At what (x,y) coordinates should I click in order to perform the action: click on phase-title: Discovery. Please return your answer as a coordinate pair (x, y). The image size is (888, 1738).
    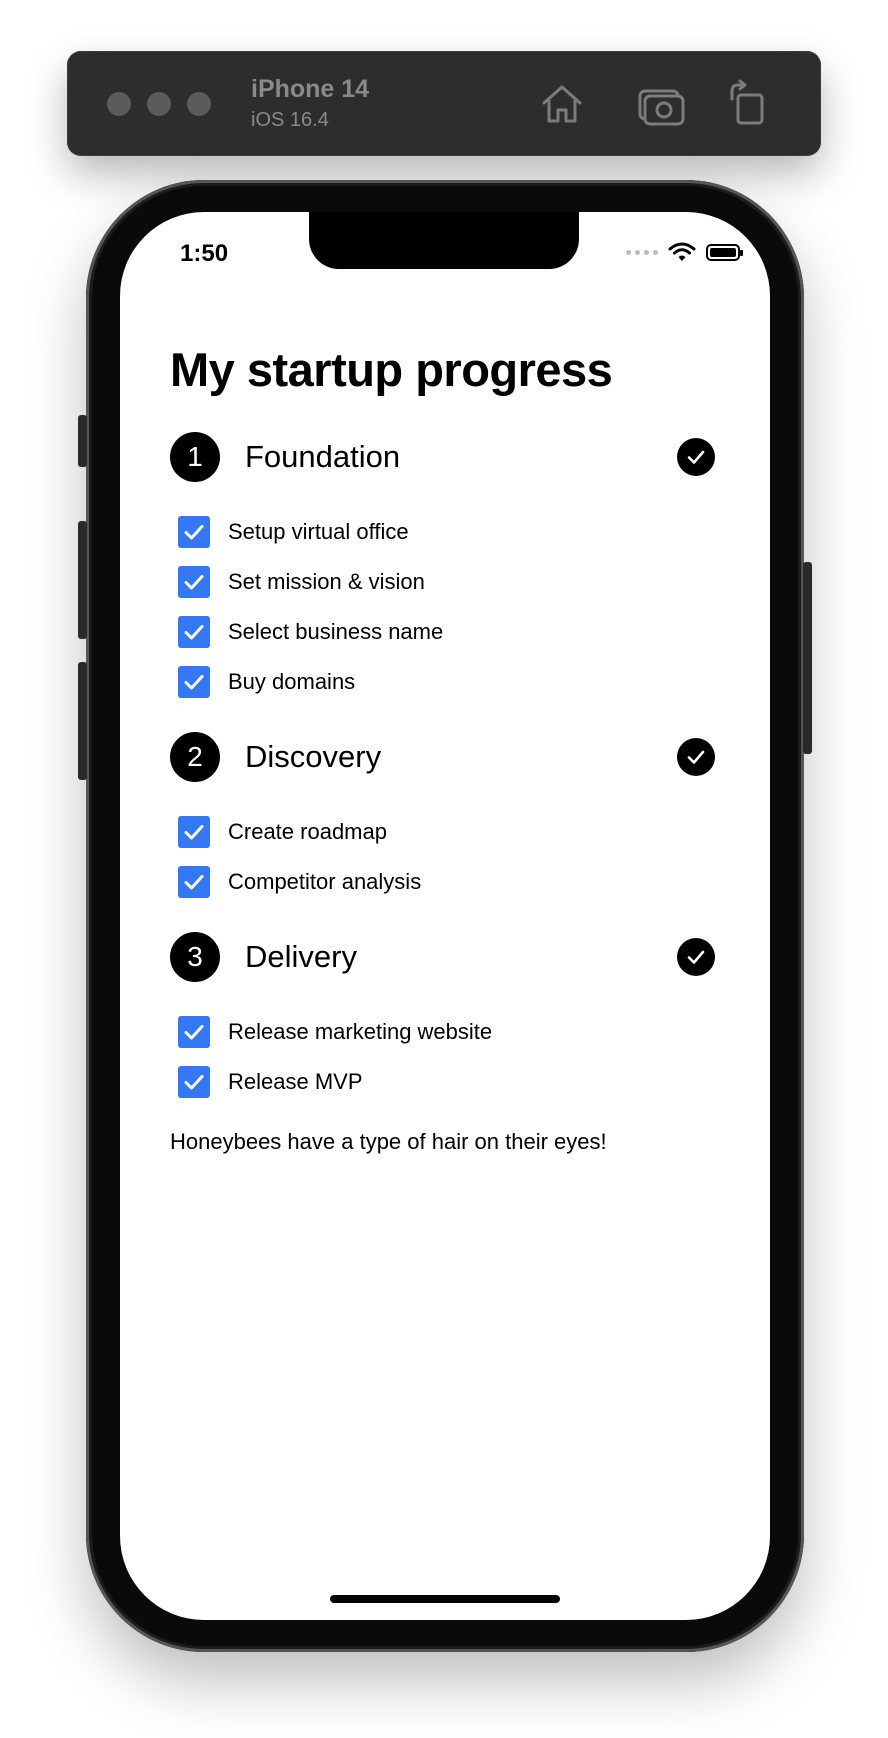
    Looking at the image, I should click on (313, 756).